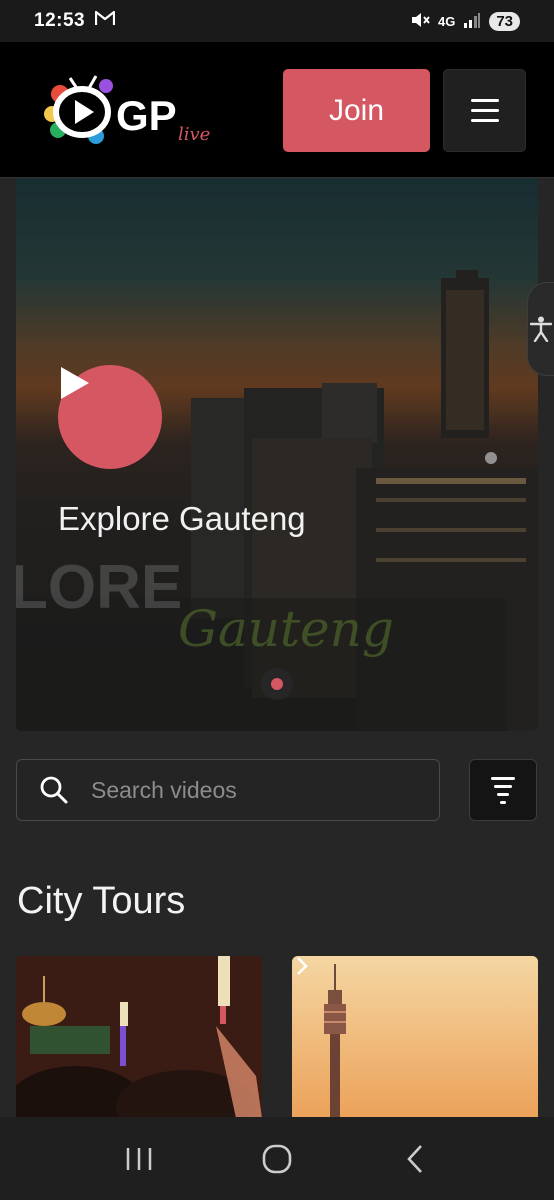 Image resolution: width=554 pixels, height=1200 pixels. What do you see at coordinates (60, 20) in the screenshot?
I see `status-time: 12:53` at bounding box center [60, 20].